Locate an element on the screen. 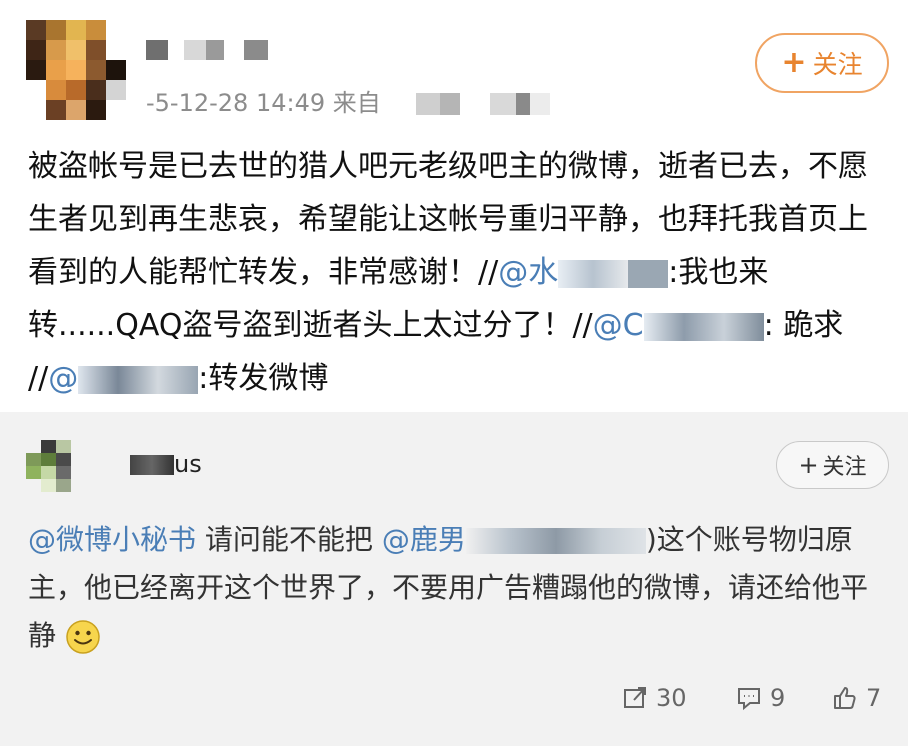 Image resolution: width=908 pixels, height=746 pixels. repost-comment-2: : 跪求 is located at coordinates (803, 325).